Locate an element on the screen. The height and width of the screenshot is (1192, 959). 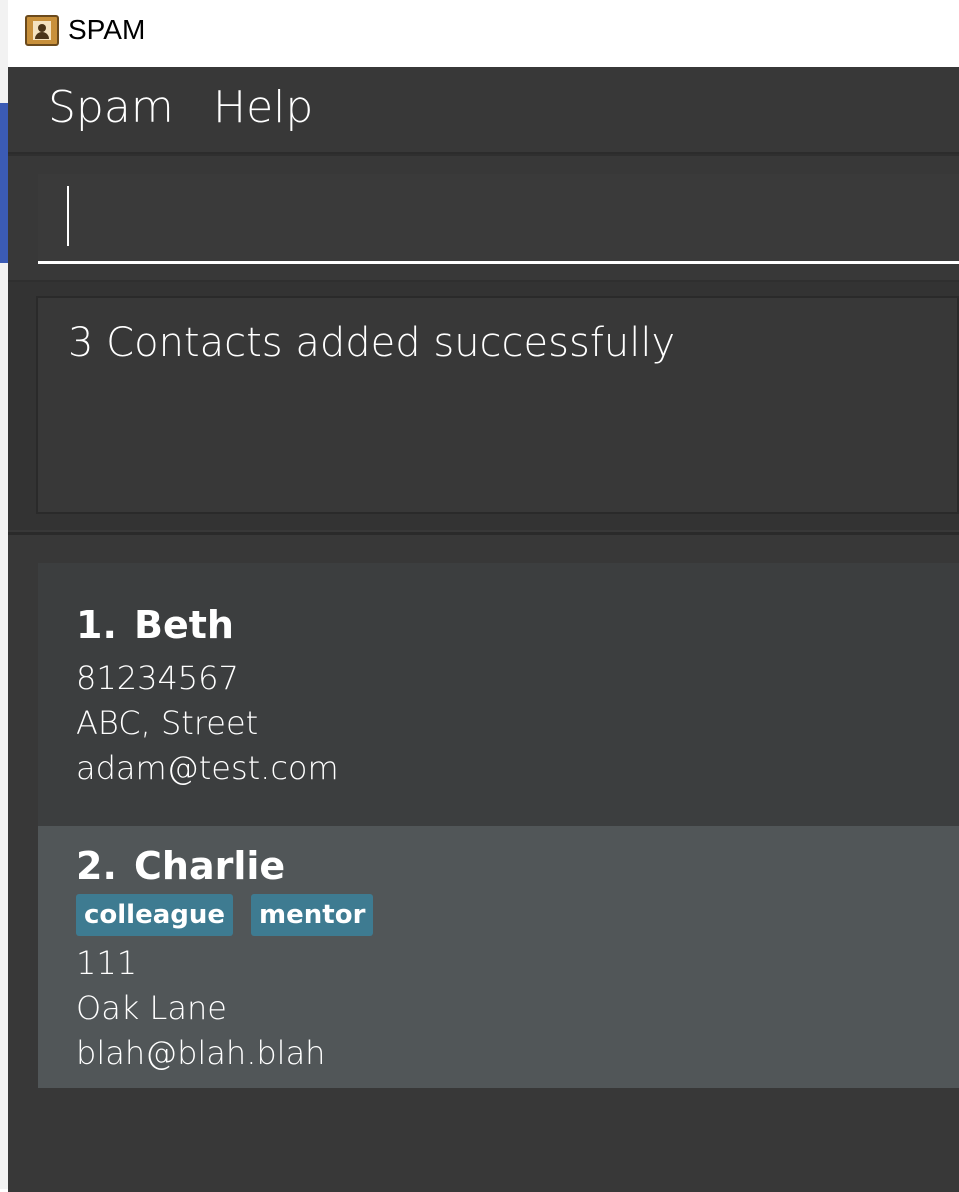
contact-index: 1. is located at coordinates (96, 625).